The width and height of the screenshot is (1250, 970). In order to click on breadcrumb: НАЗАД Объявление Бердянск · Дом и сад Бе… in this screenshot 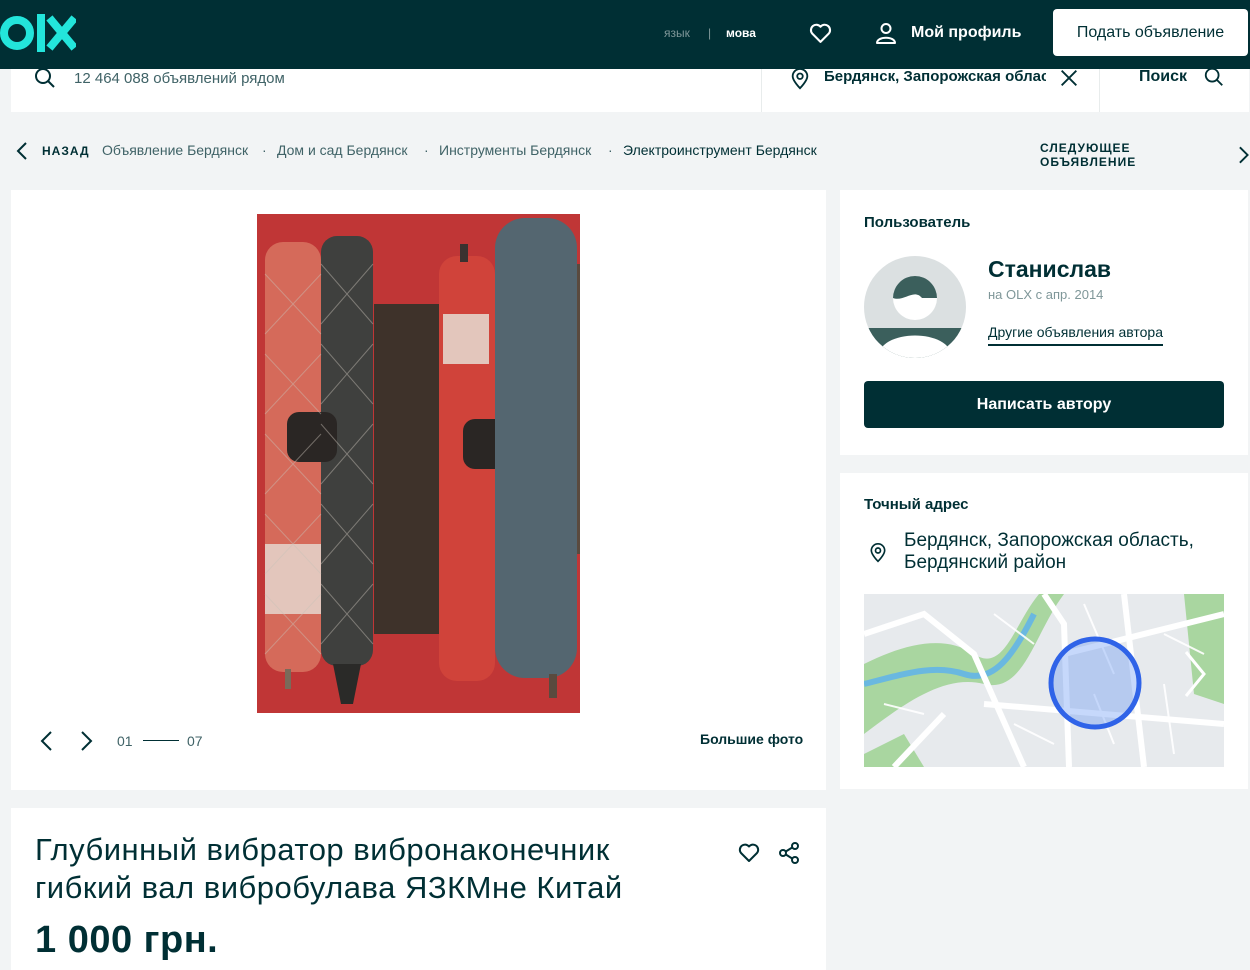, I will do `click(625, 154)`.